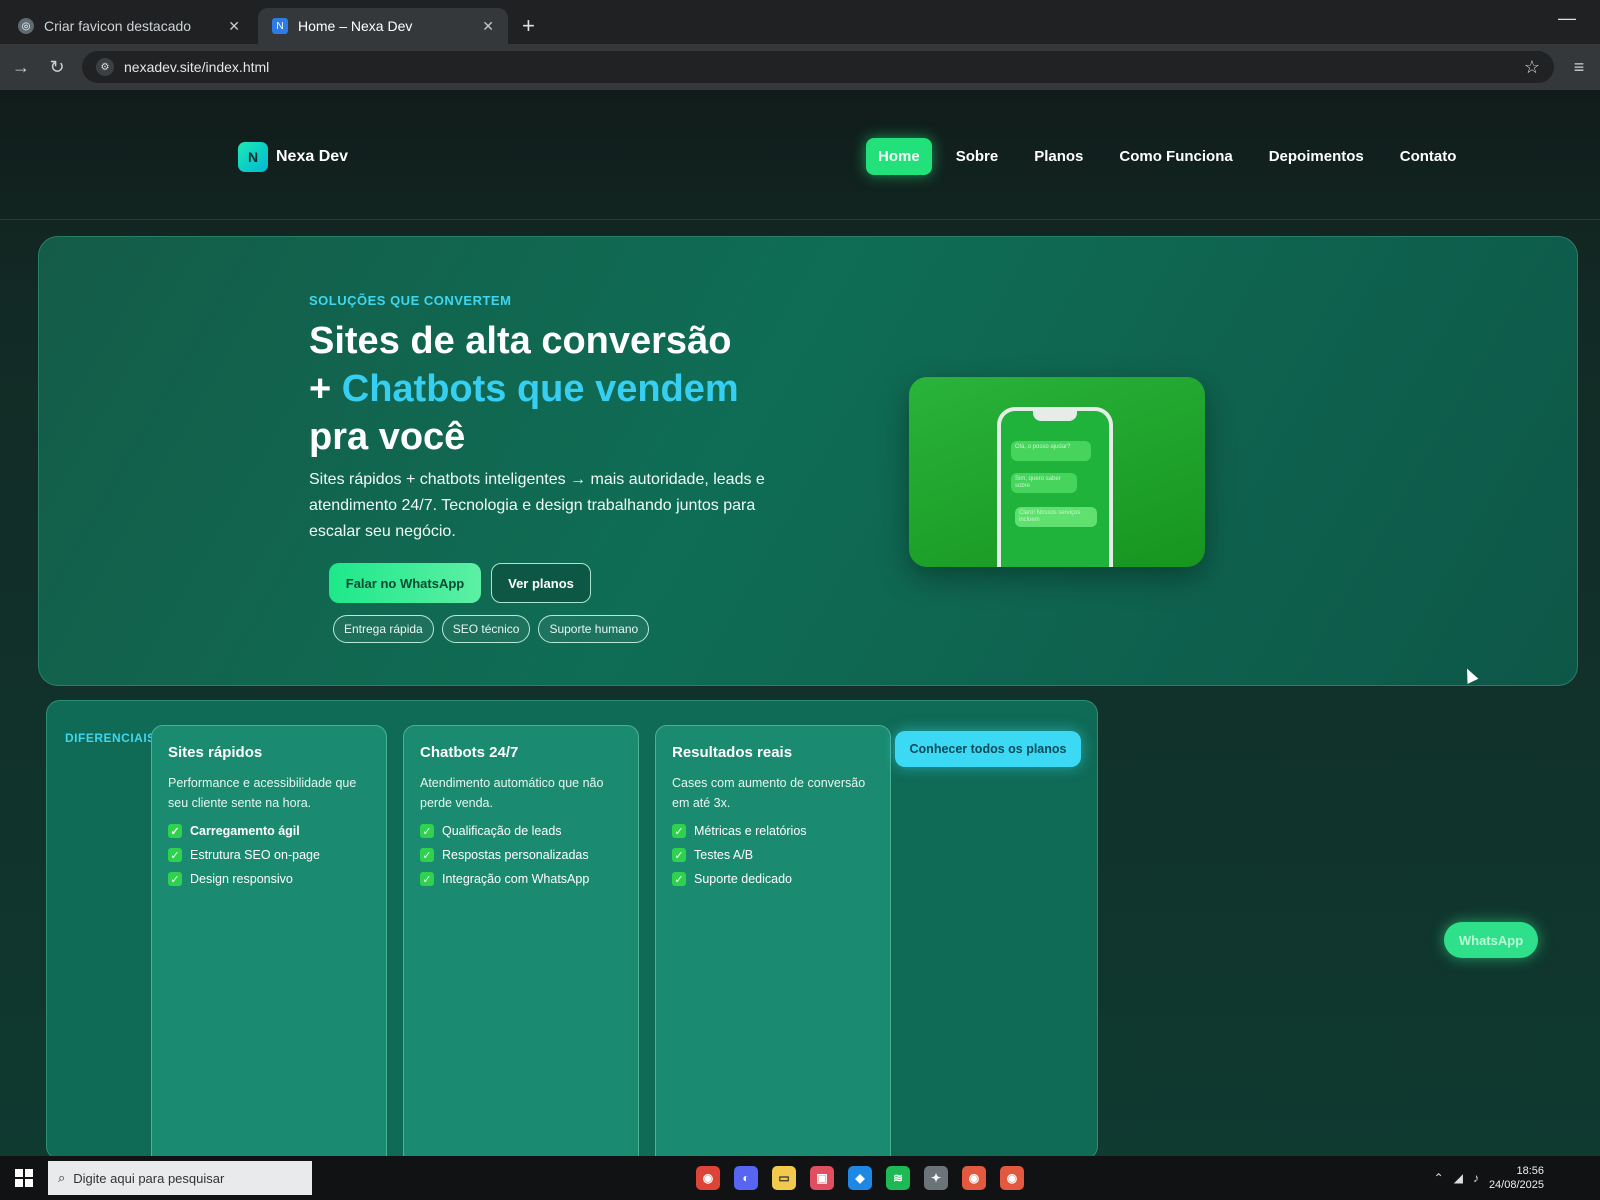 This screenshot has height=1200, width=1600. I want to click on nav-contato: Contato, so click(1428, 156).